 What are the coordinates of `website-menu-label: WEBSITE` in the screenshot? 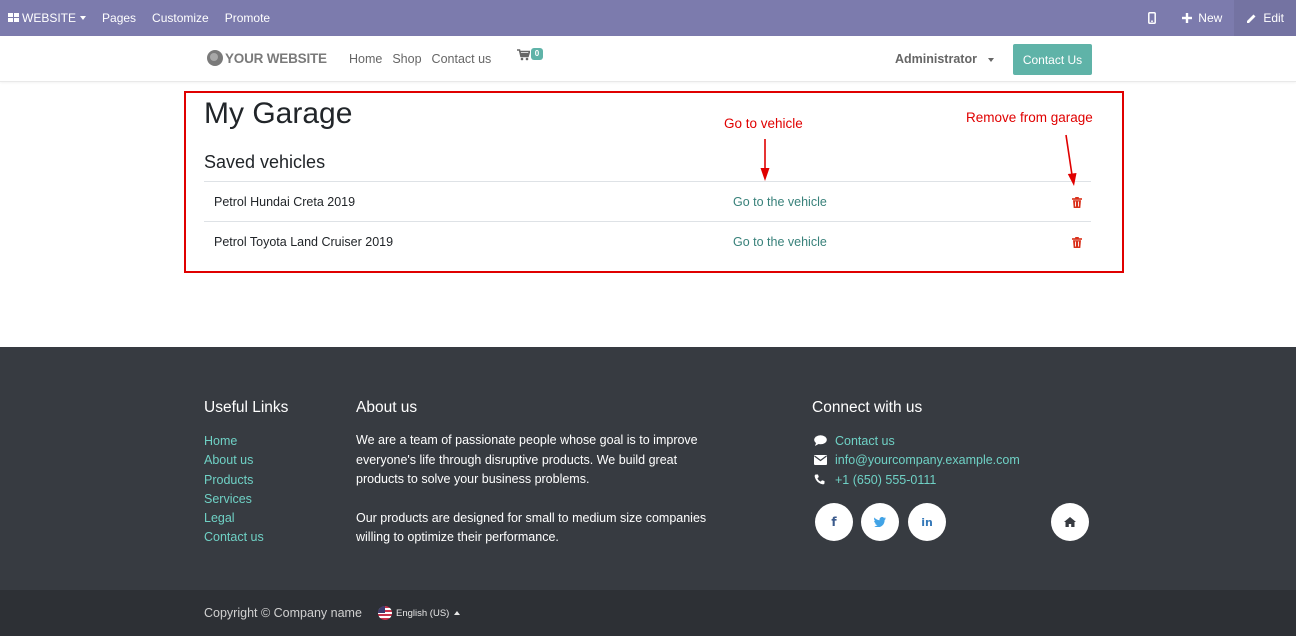 It's located at (49, 18).